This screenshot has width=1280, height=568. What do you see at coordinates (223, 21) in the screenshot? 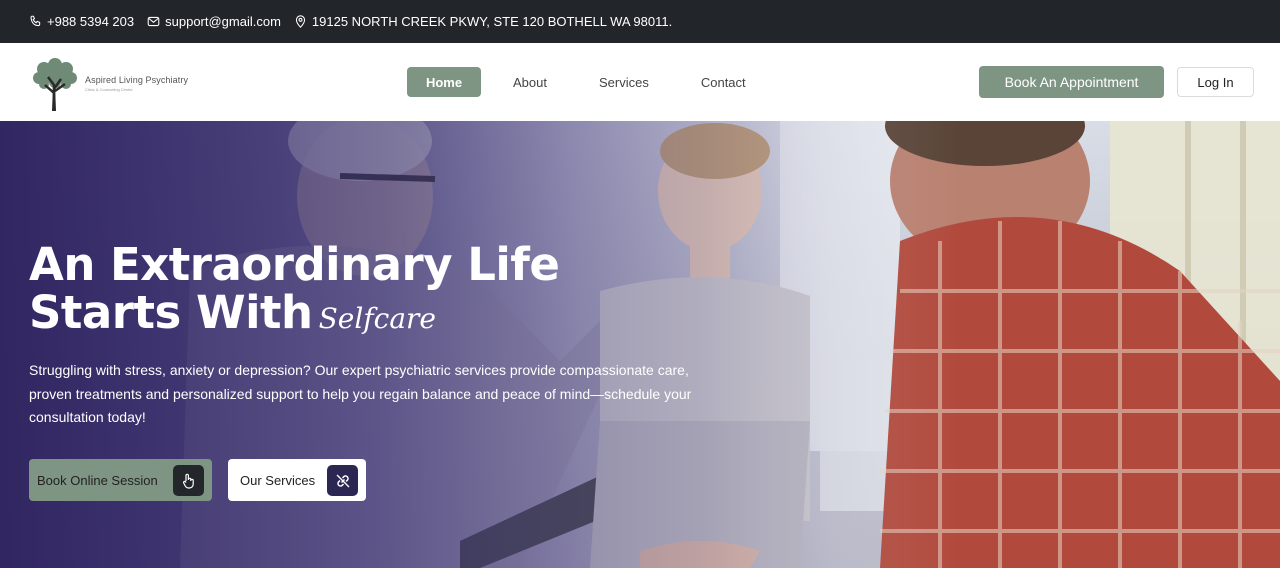
I see `email-address: support@gmail.com` at bounding box center [223, 21].